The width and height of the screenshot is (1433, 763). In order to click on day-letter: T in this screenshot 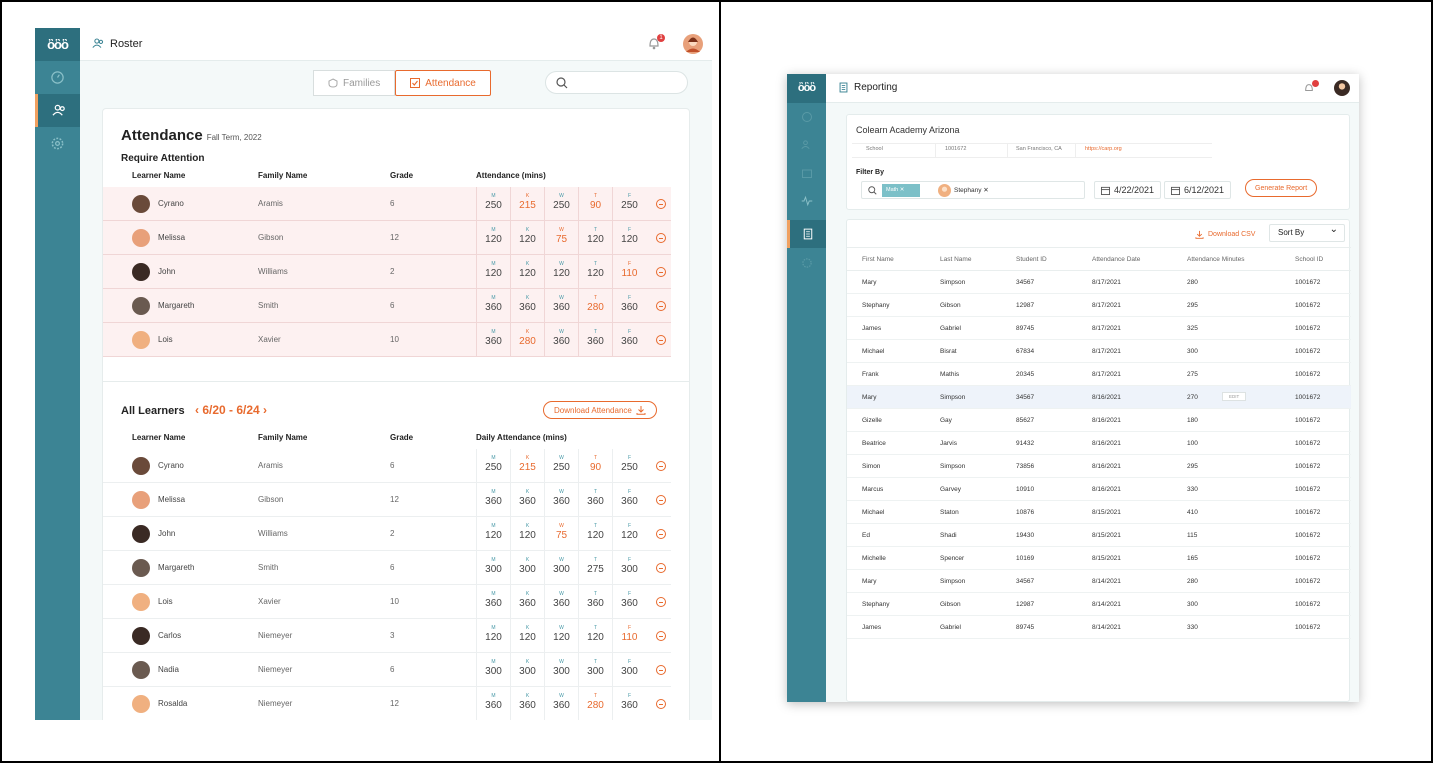, I will do `click(595, 298)`.